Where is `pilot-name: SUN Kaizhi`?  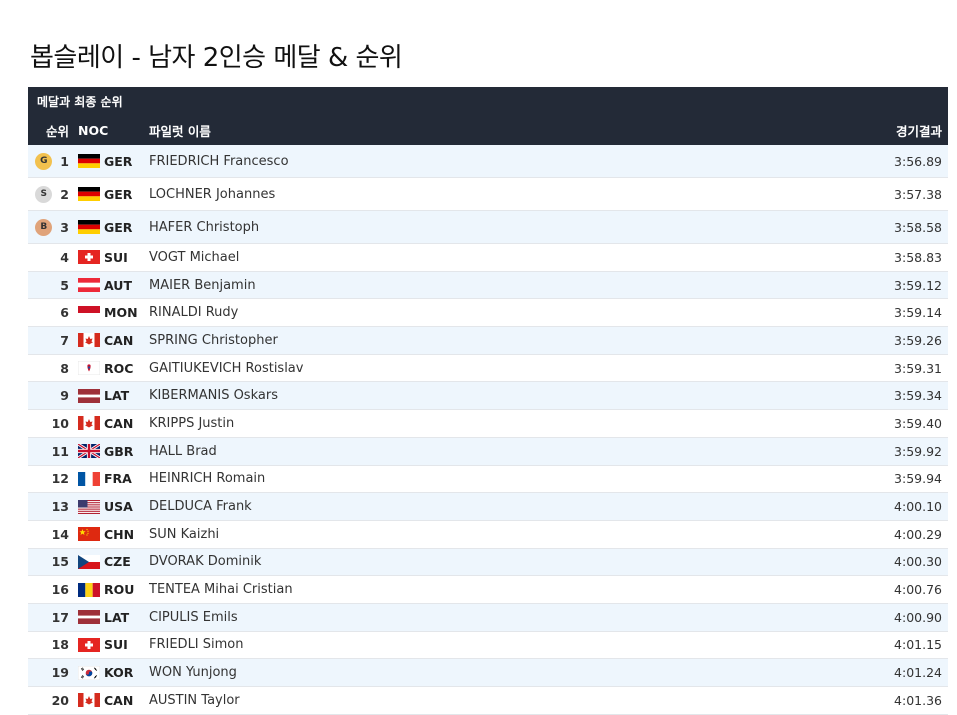 pilot-name: SUN Kaizhi is located at coordinates (475, 534).